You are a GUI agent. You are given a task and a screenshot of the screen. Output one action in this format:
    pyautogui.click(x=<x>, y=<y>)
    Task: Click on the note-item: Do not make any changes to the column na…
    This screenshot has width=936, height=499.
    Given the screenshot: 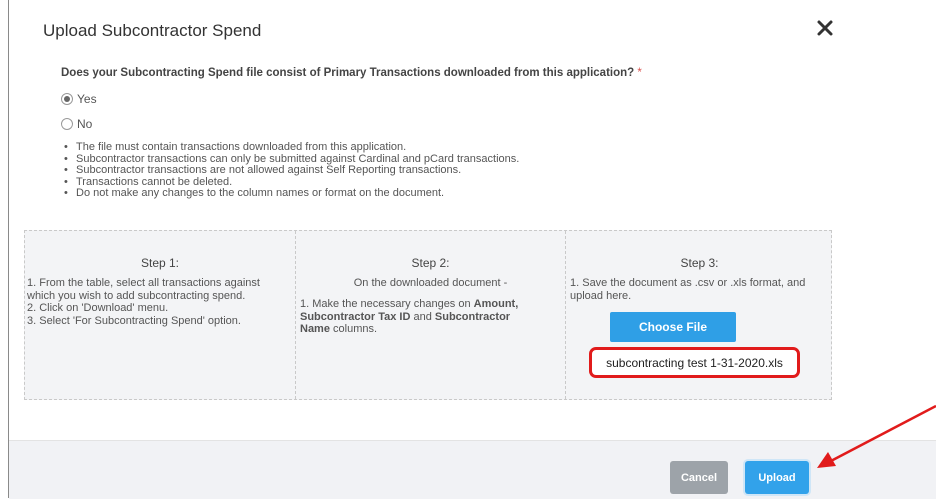 What is the action you would take?
    pyautogui.click(x=290, y=194)
    